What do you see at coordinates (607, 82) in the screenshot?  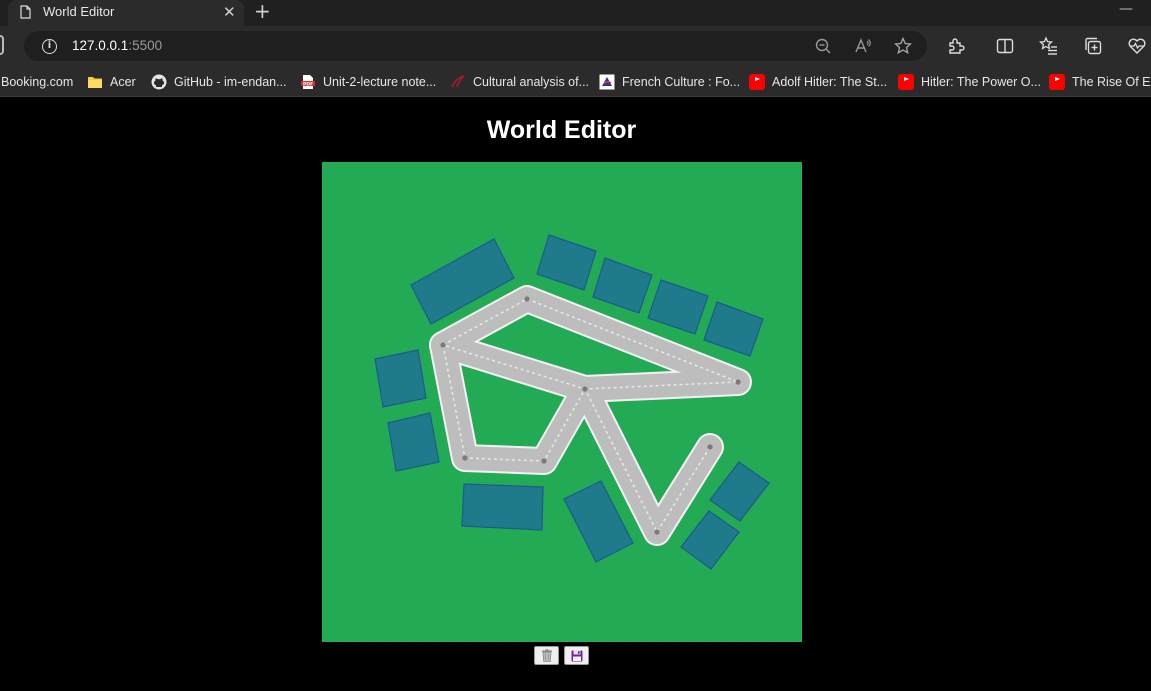 I see `site-icon` at bounding box center [607, 82].